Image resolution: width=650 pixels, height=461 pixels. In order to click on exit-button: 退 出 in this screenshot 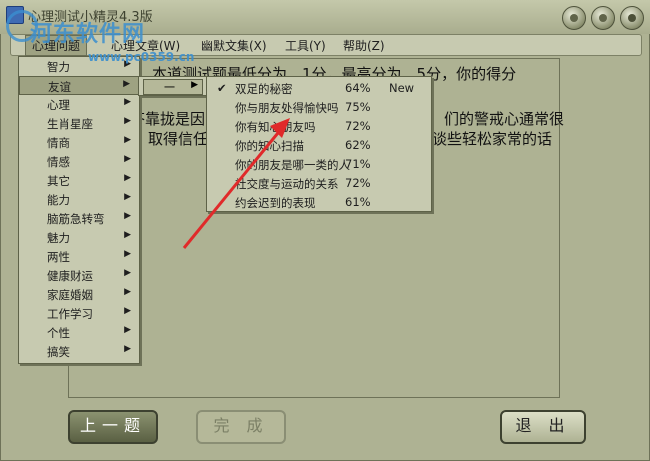, I will do `click(543, 427)`.